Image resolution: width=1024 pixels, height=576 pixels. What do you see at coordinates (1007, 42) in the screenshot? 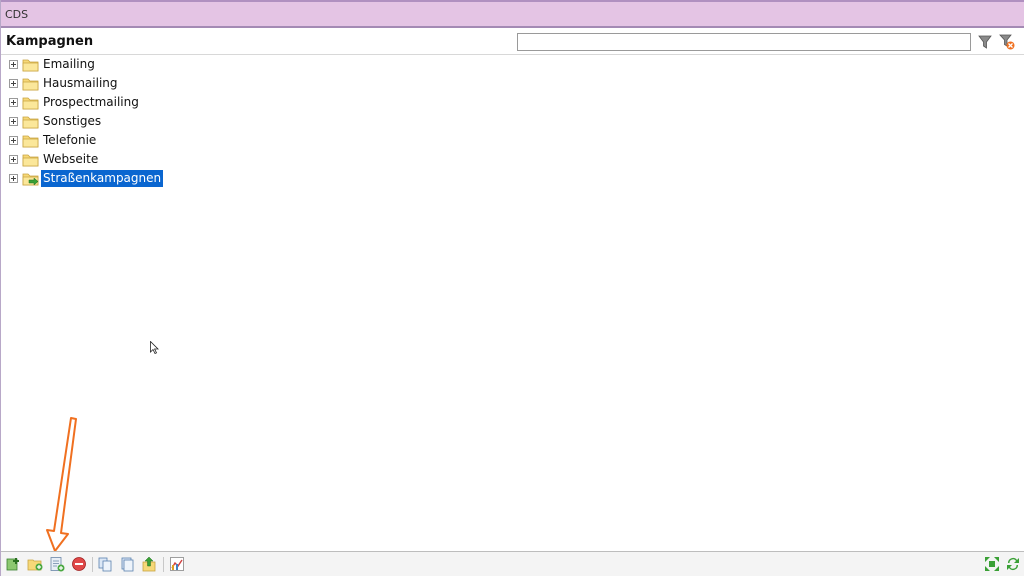
I see `filter-clear-icon` at bounding box center [1007, 42].